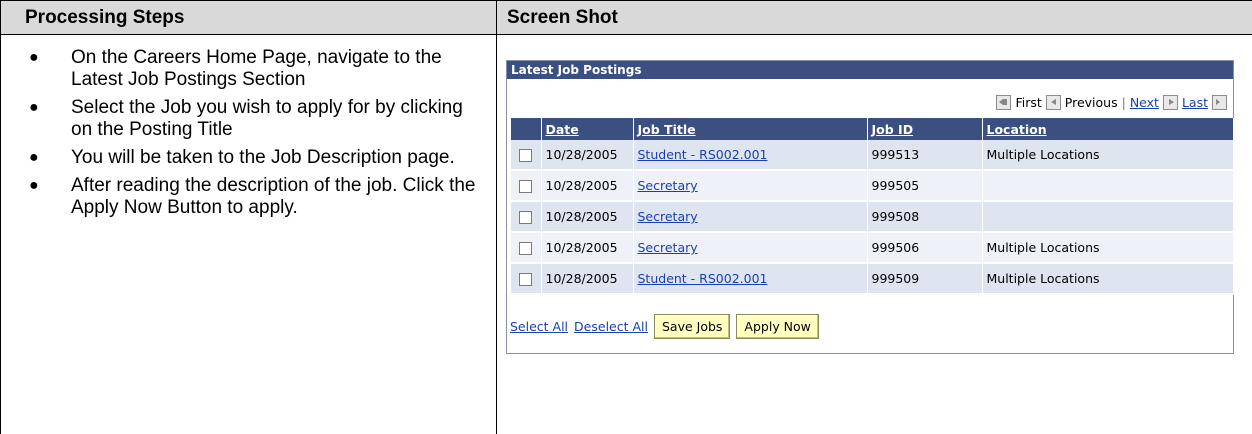 The height and width of the screenshot is (434, 1252). Describe the element at coordinates (1108, 129) in the screenshot. I see `column-location: Location` at that location.